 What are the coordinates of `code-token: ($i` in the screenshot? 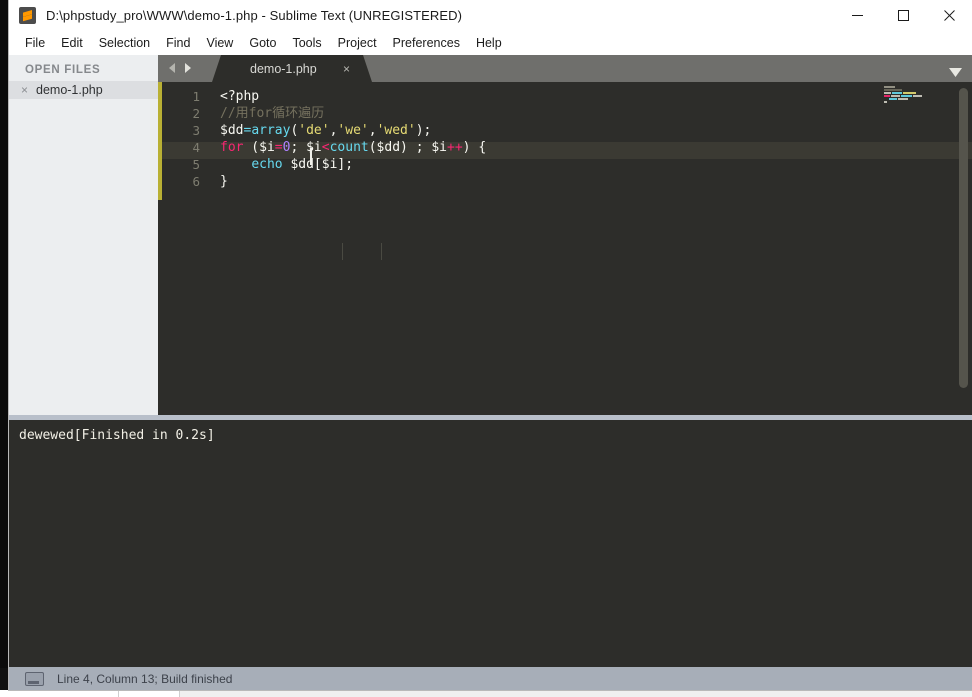 It's located at (259, 147).